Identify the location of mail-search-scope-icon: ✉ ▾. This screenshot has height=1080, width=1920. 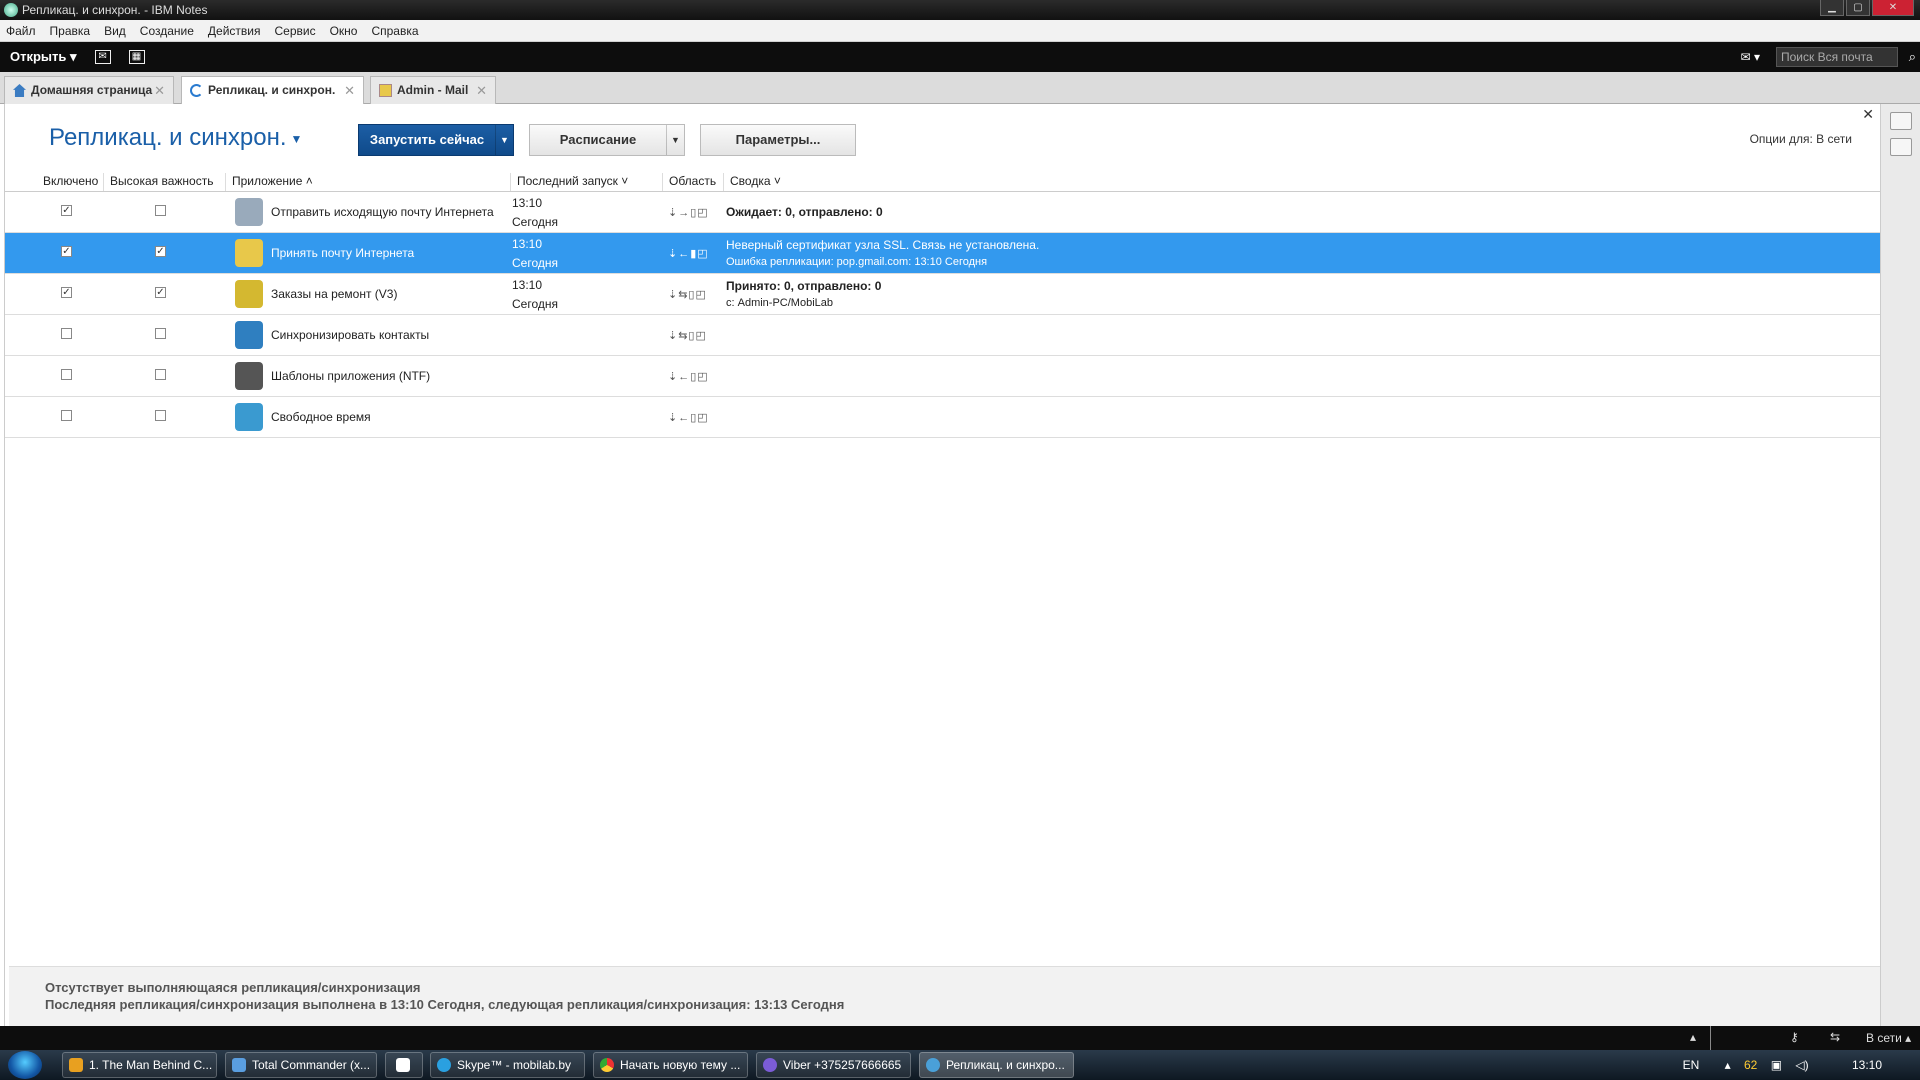
(1750, 57).